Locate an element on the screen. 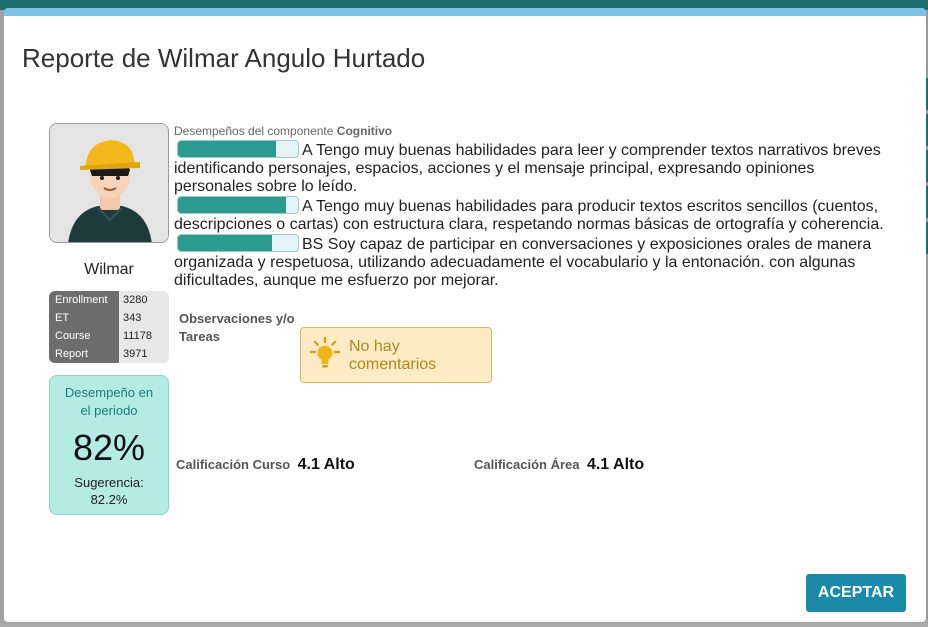 The width and height of the screenshot is (928, 627). student-stats: Enrollment 3280 ET 343 Course 11178 Report 3971 is located at coordinates (109, 327).